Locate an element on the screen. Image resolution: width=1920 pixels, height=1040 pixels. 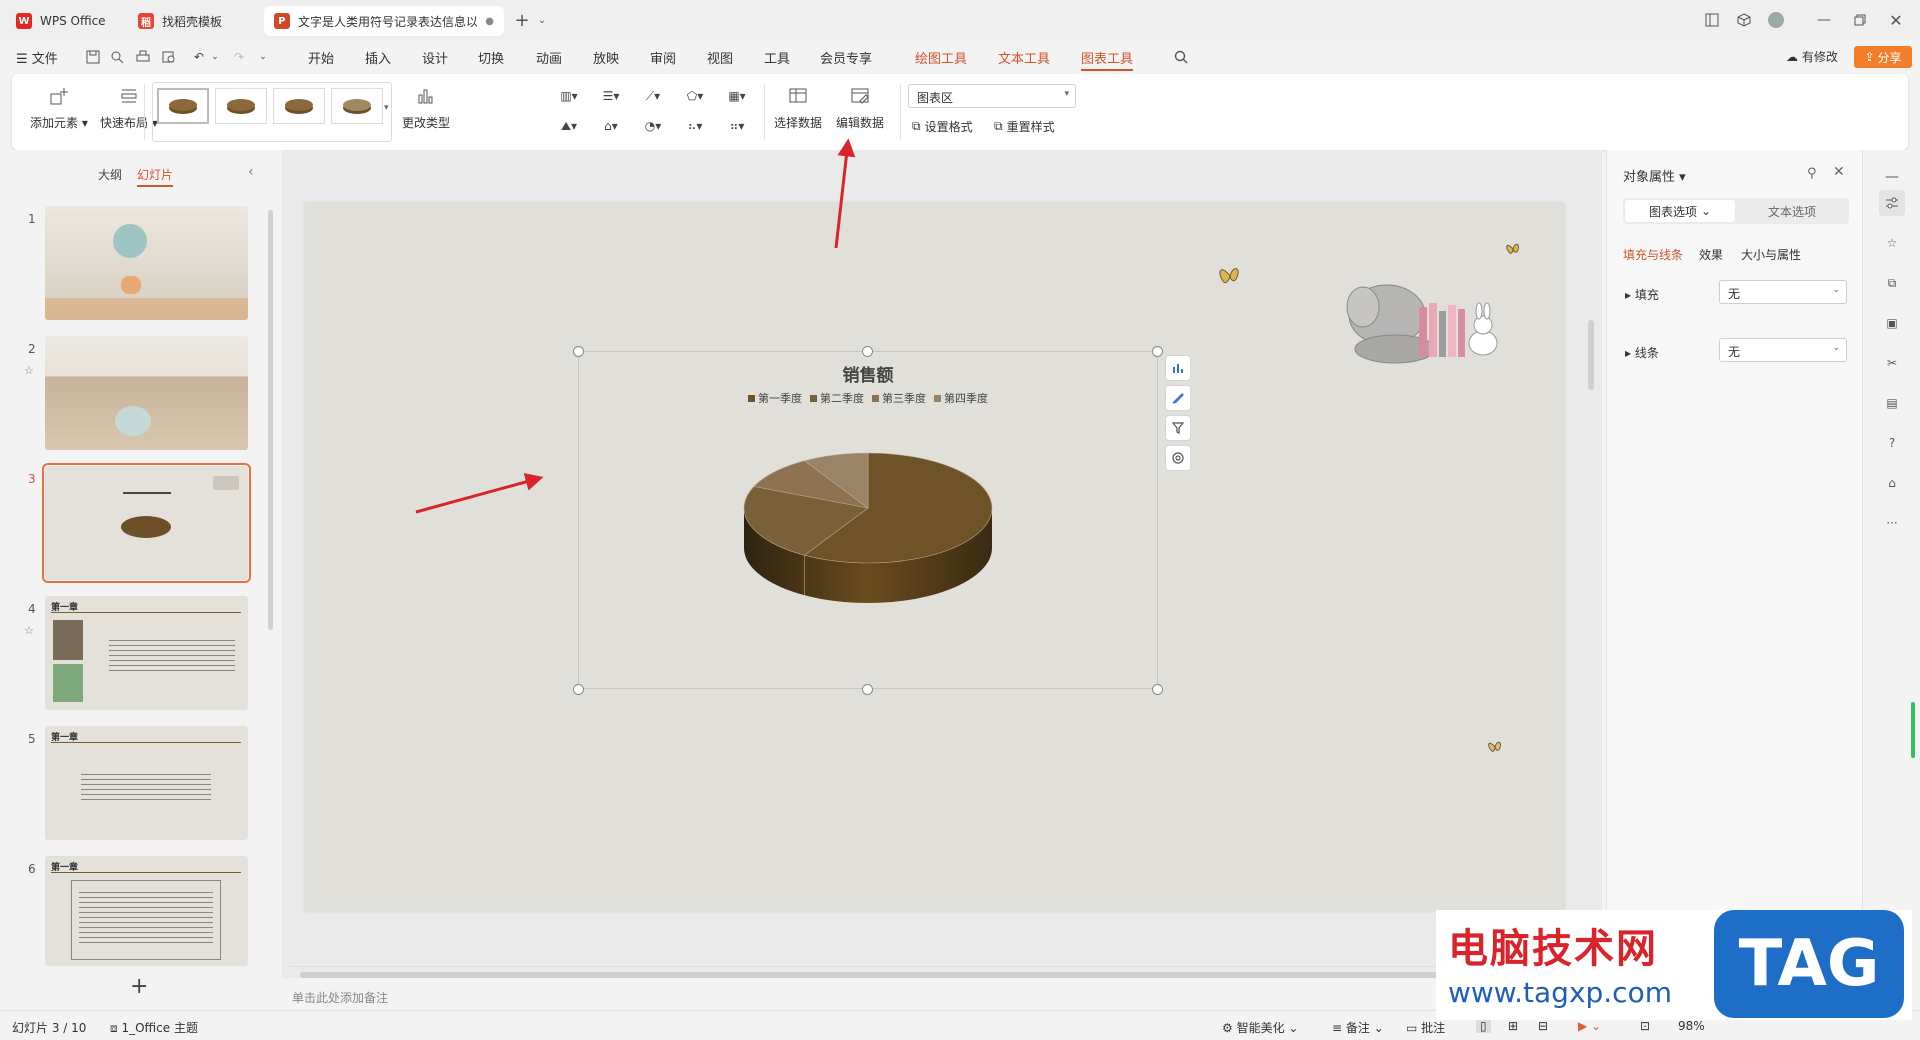
cube-icon is located at coordinates (1744, 20).